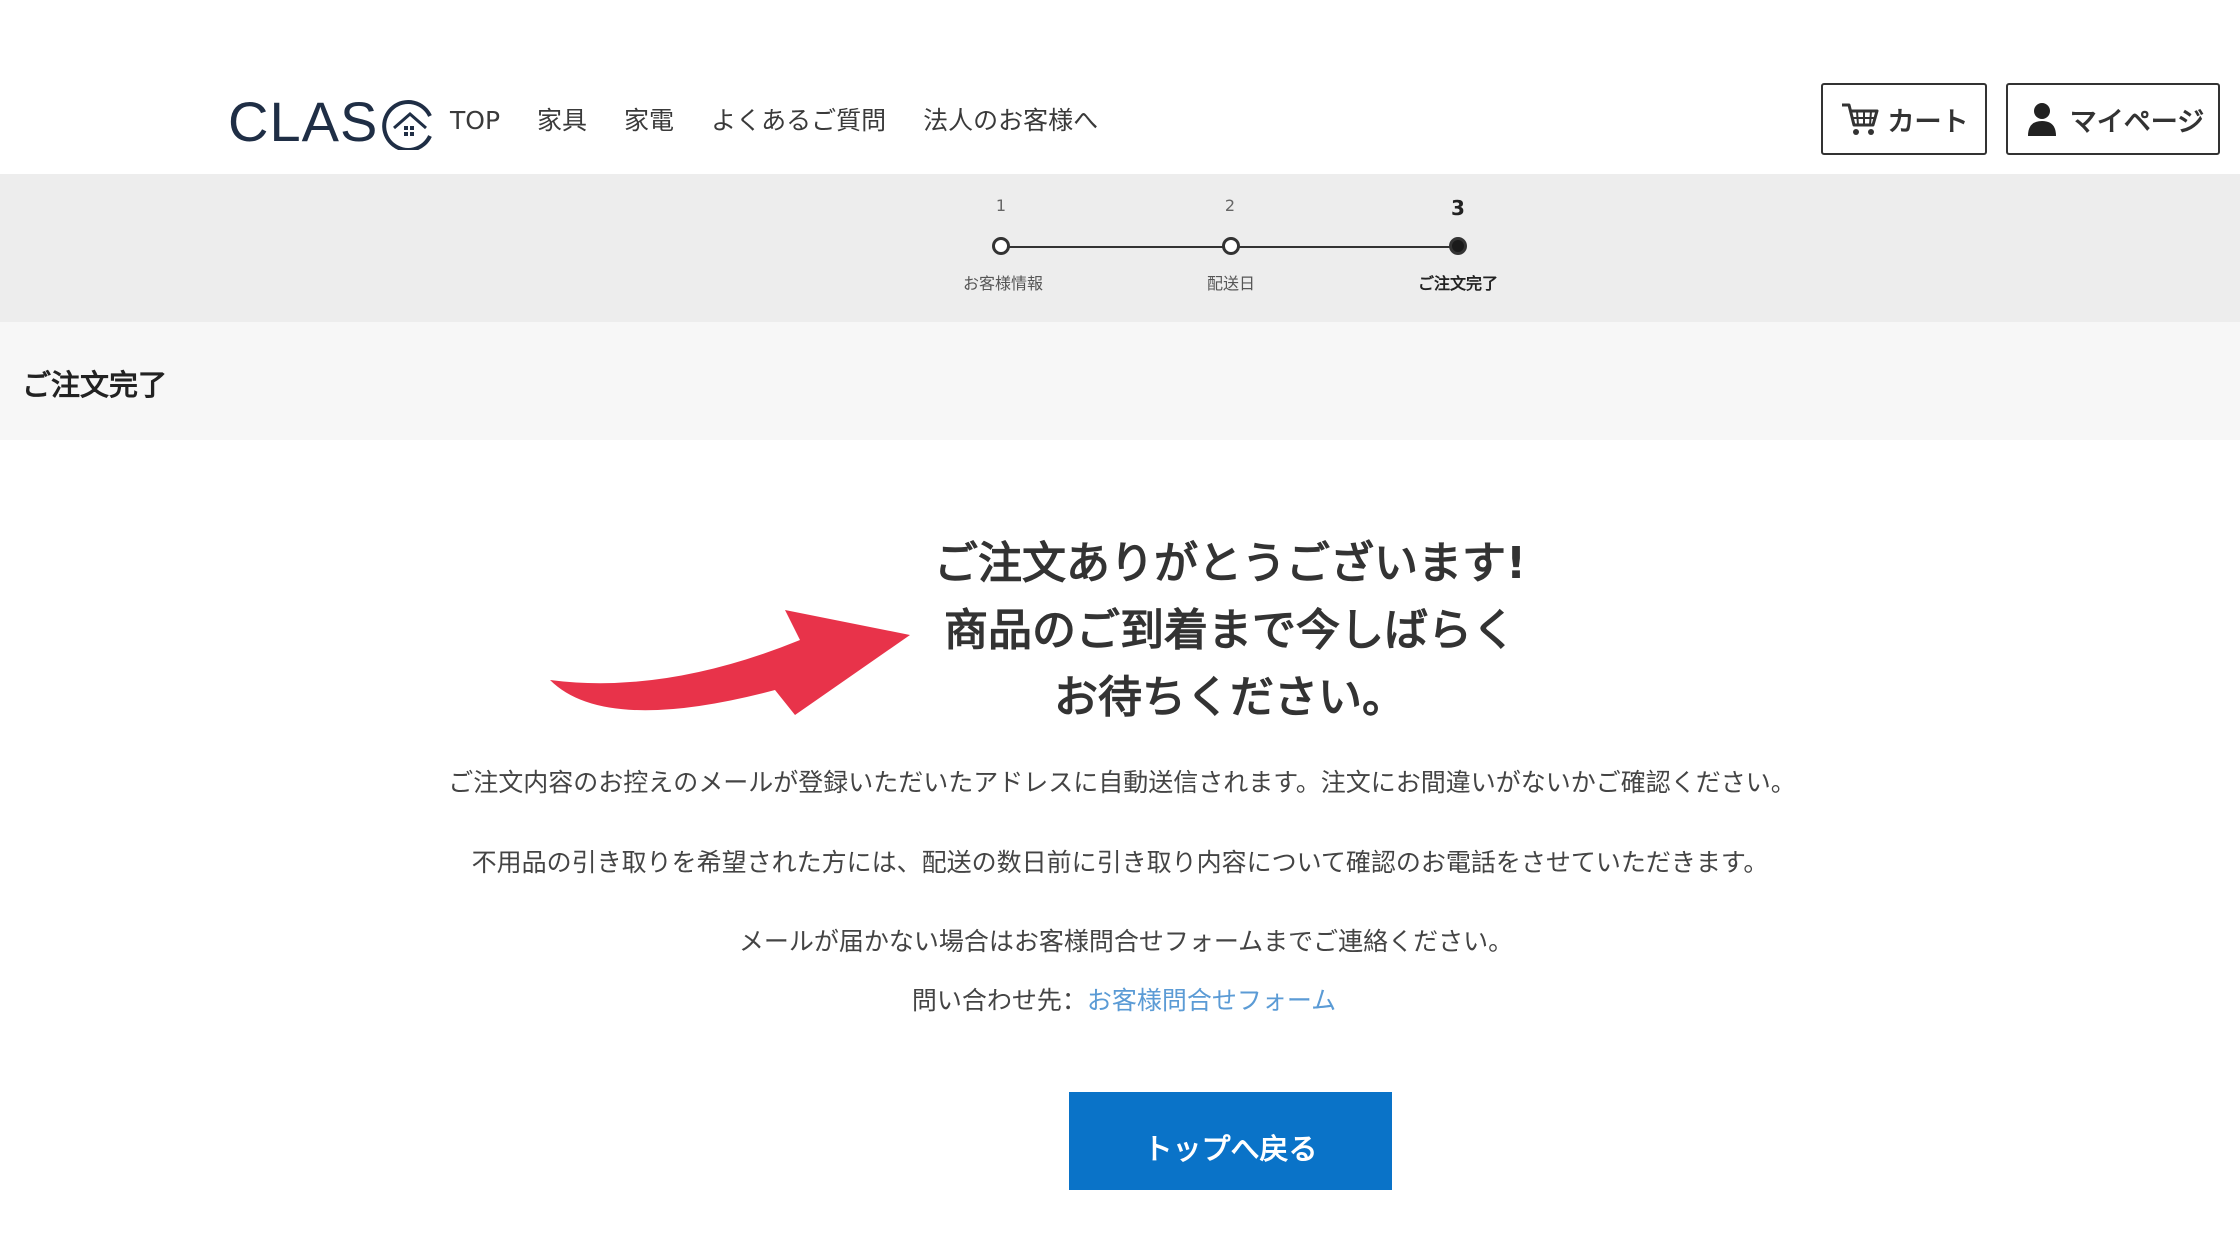 The width and height of the screenshot is (2240, 1260). I want to click on step-2-number: 2, so click(1230, 205).